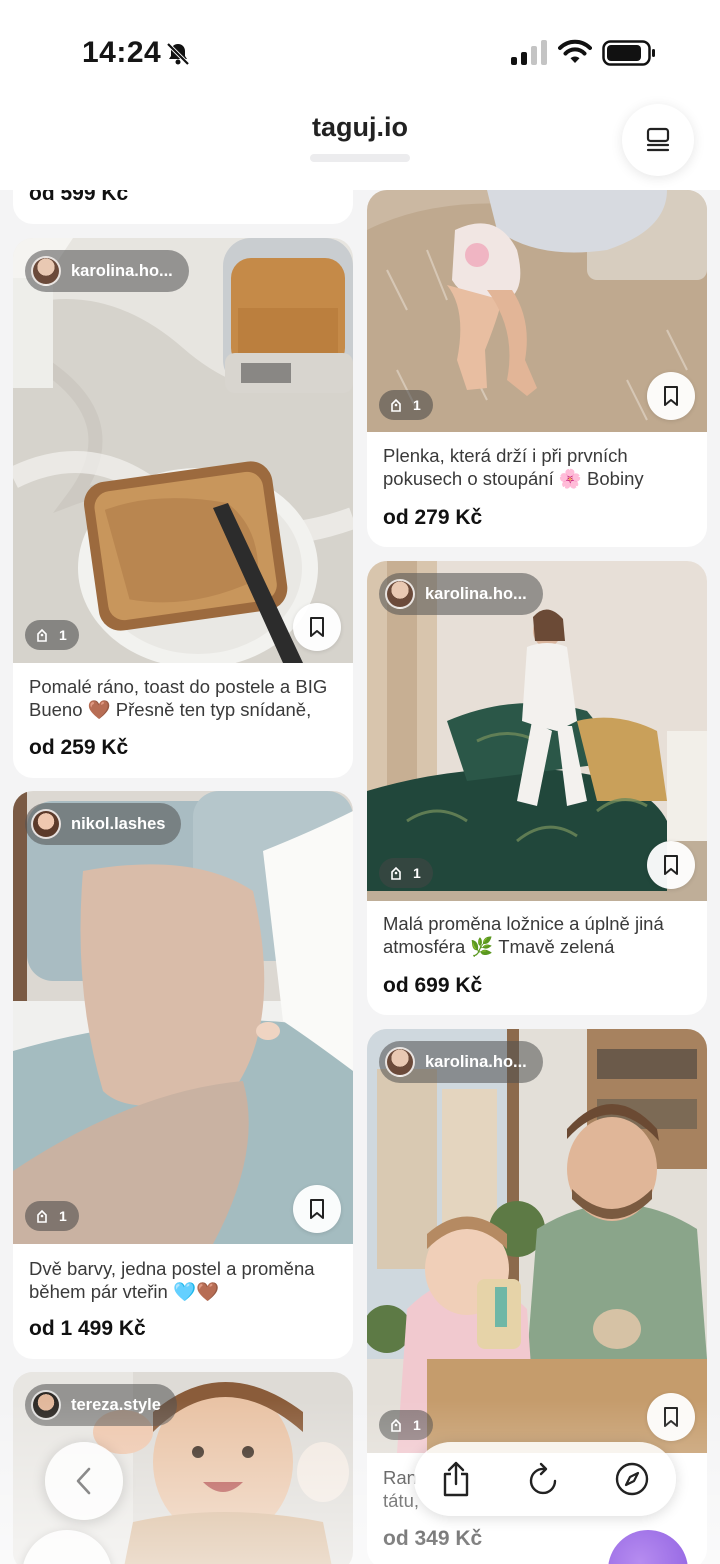 The width and height of the screenshot is (720, 1564). I want to click on compass-button, so click(632, 1479).